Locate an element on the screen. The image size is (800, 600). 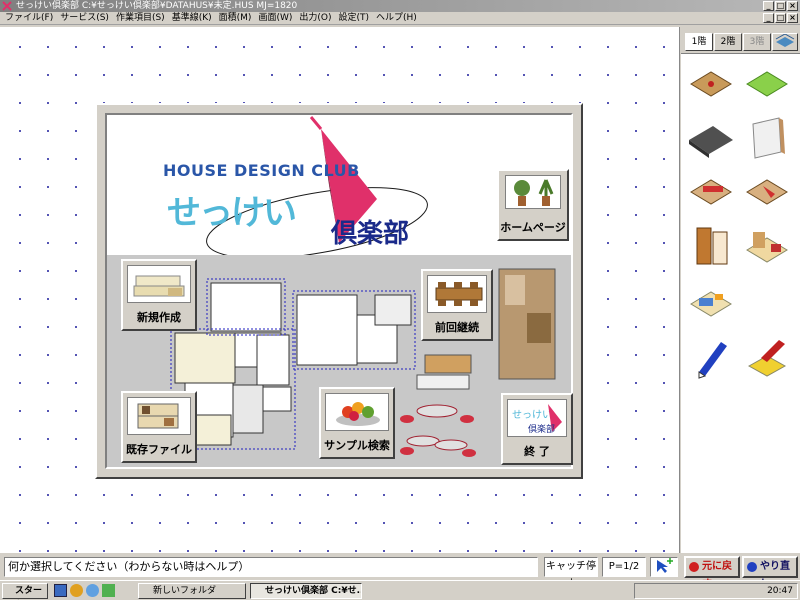
menu-output: 出力(O) is located at coordinates (317, 18).